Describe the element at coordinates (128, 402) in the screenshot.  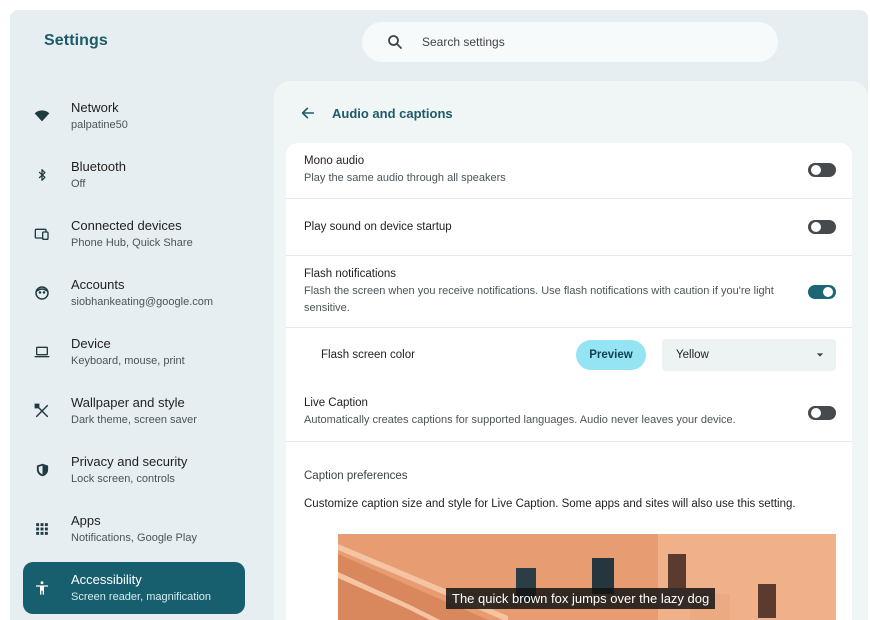
I see `sidebar-item-label: Wallpaper and style` at that location.